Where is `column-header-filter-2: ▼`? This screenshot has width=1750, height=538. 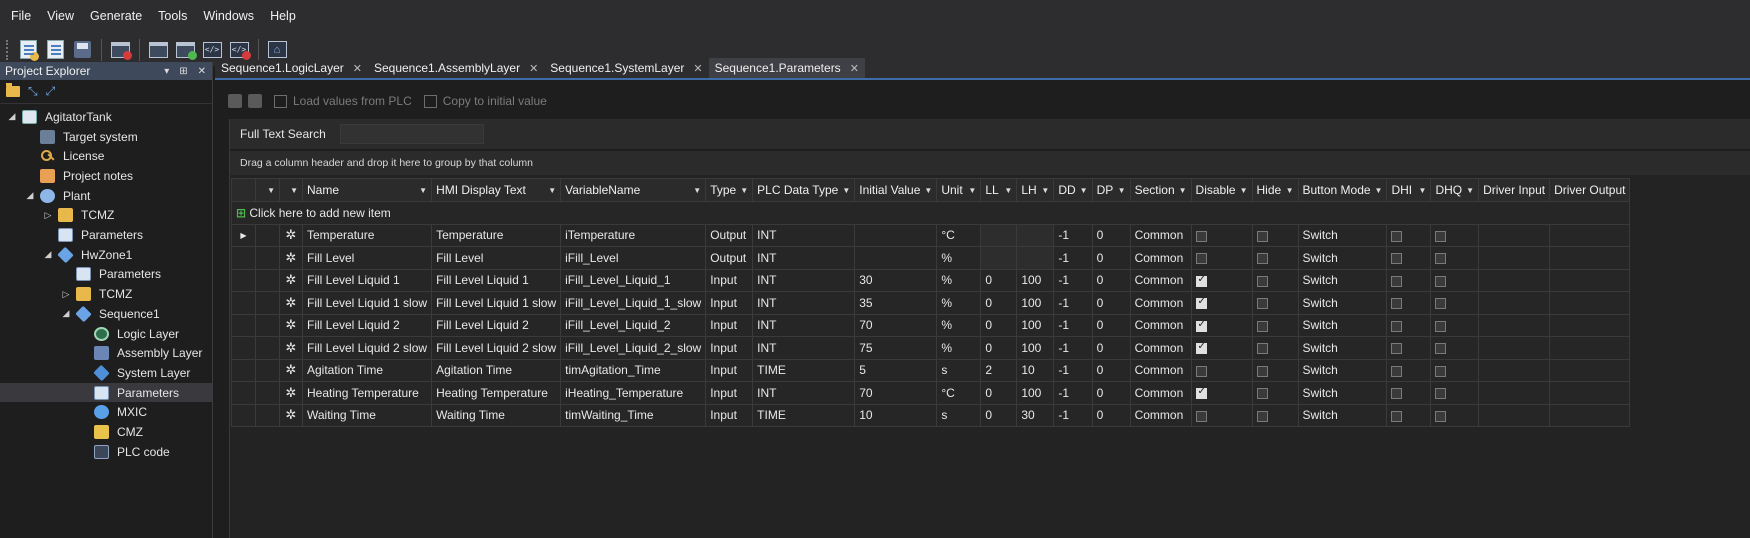 column-header-filter-2: ▼ is located at coordinates (291, 190).